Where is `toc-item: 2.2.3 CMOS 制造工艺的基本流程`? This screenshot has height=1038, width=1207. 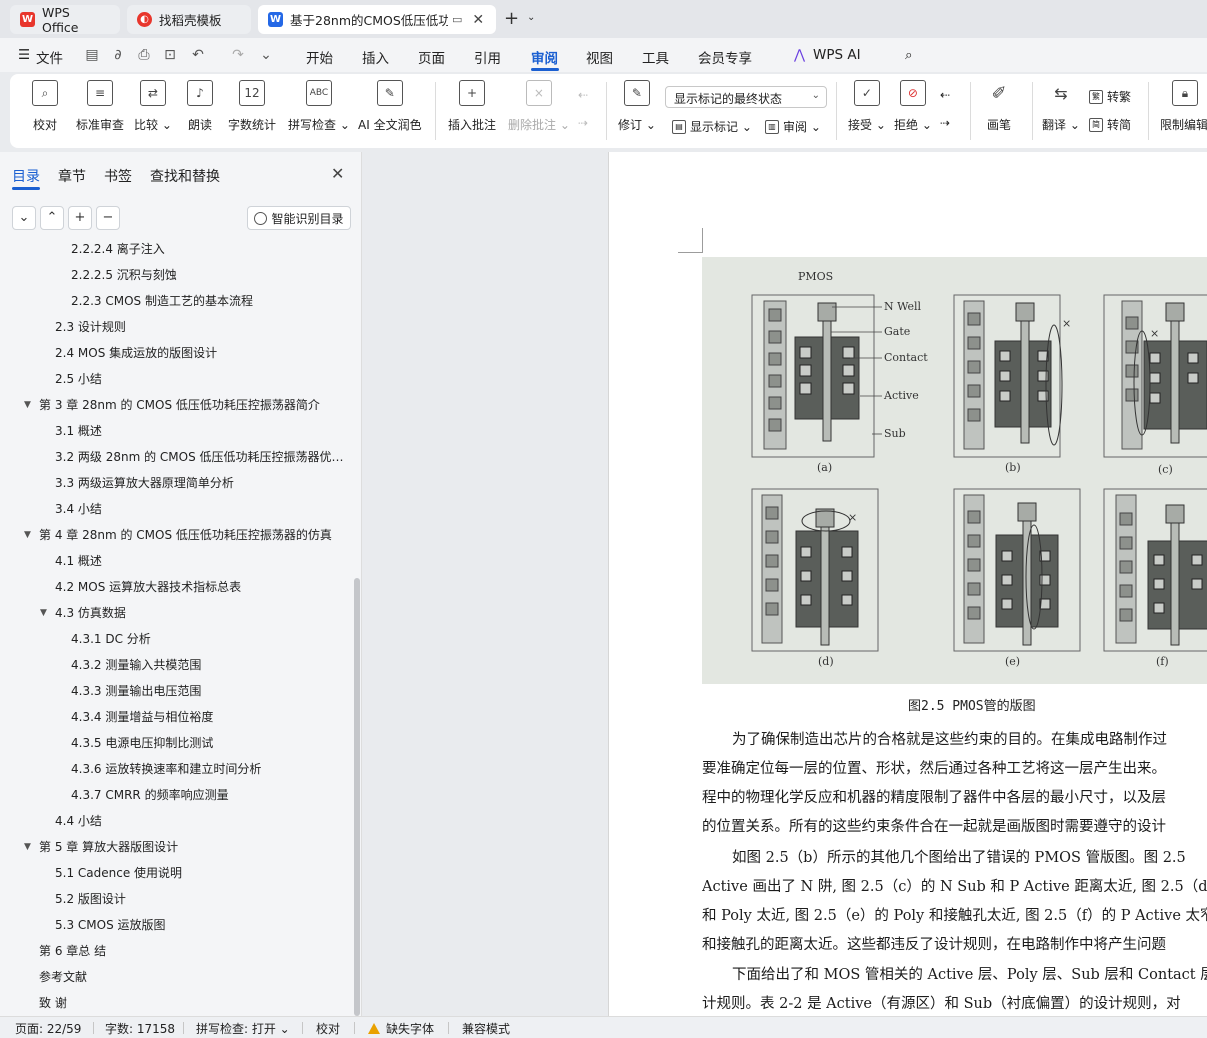
toc-item: 2.2.3 CMOS 制造工艺的基本流程 is located at coordinates (211, 301).